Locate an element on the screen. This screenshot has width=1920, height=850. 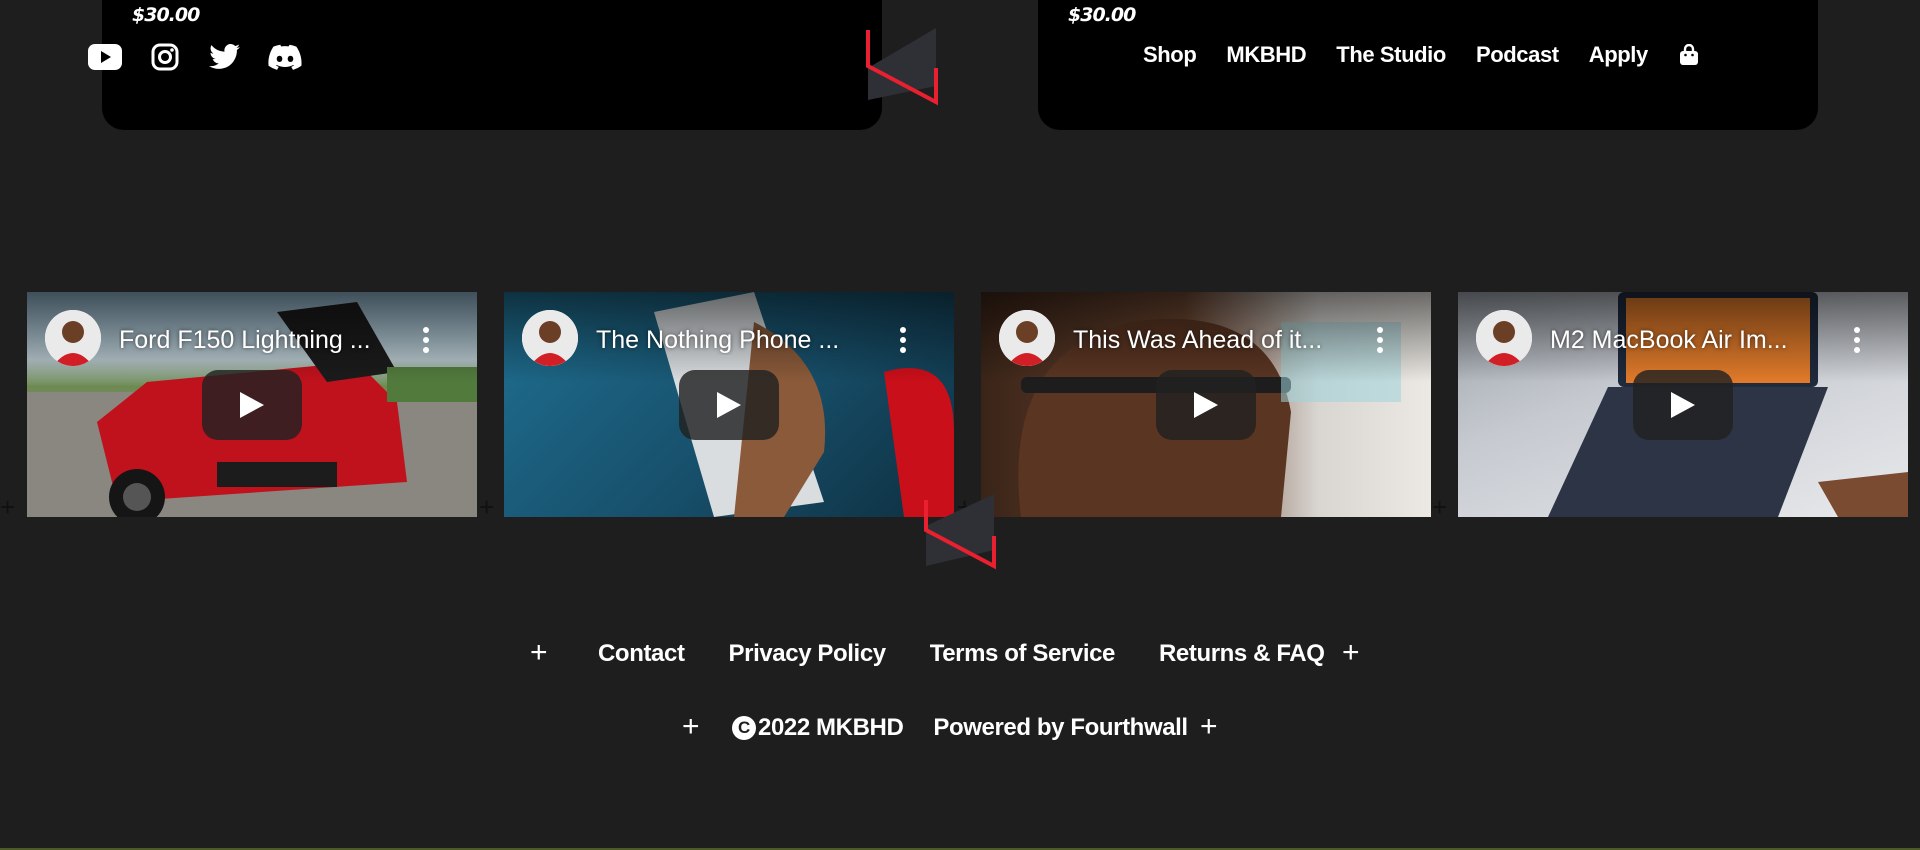
copyright-text: 2022 MKBHD is located at coordinates (831, 727).